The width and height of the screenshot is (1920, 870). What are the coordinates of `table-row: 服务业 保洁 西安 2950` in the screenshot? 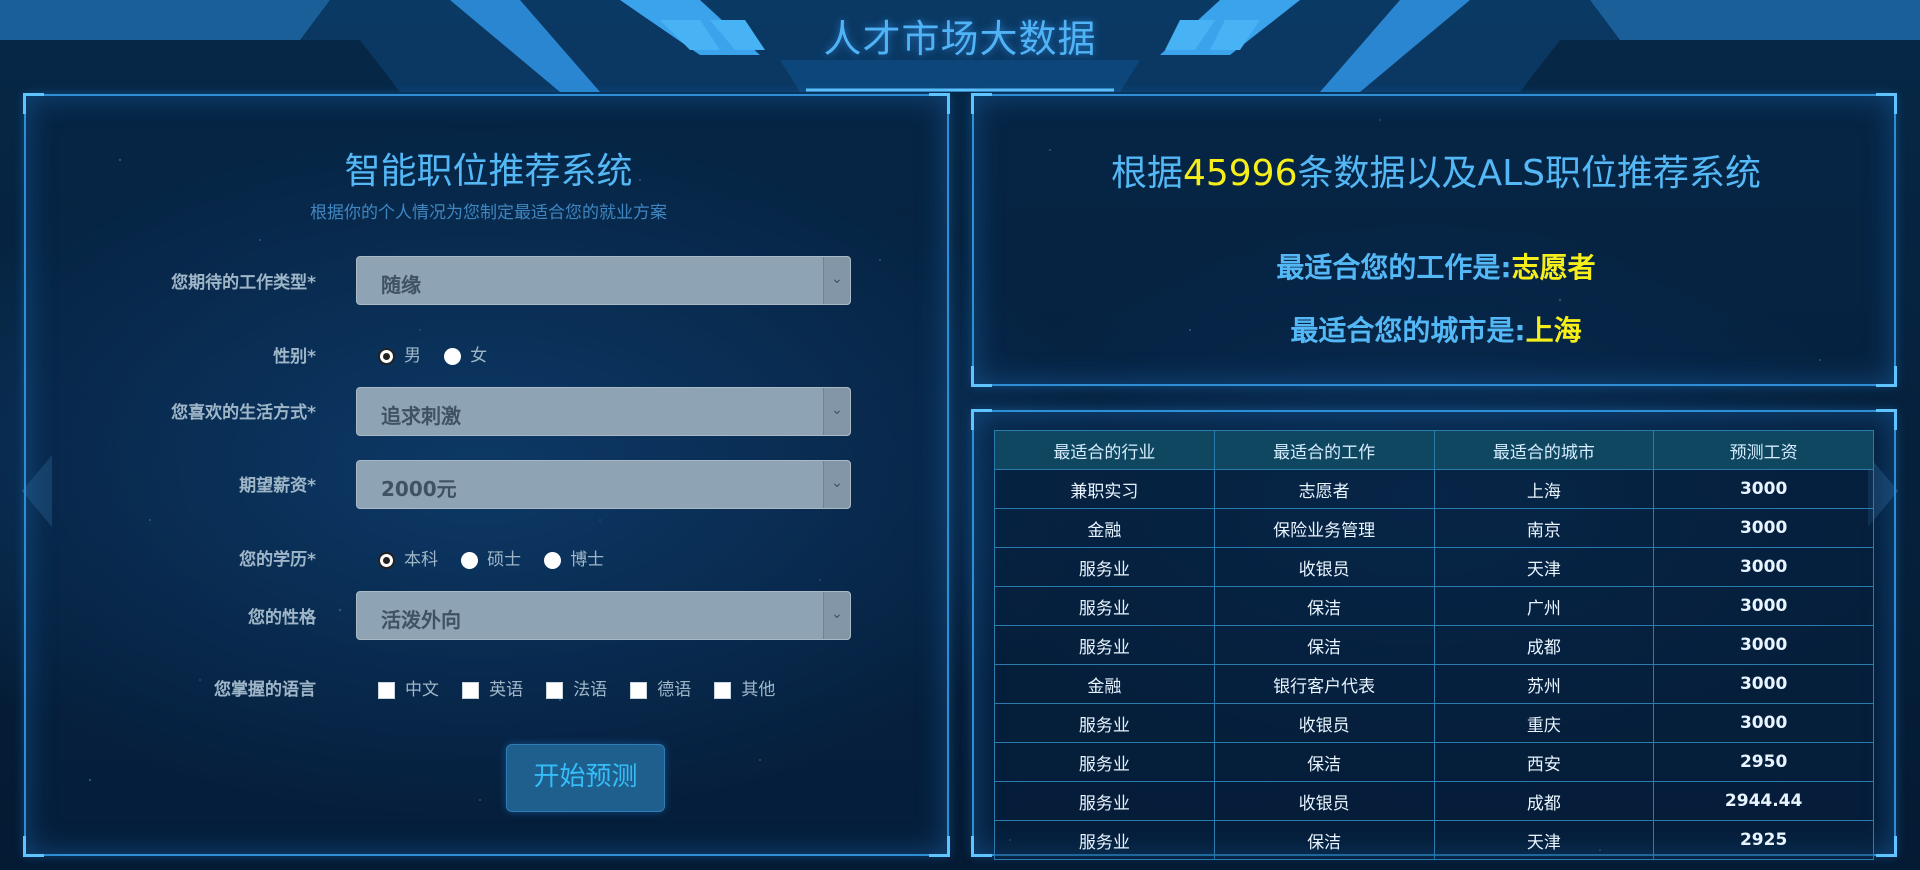 It's located at (1434, 762).